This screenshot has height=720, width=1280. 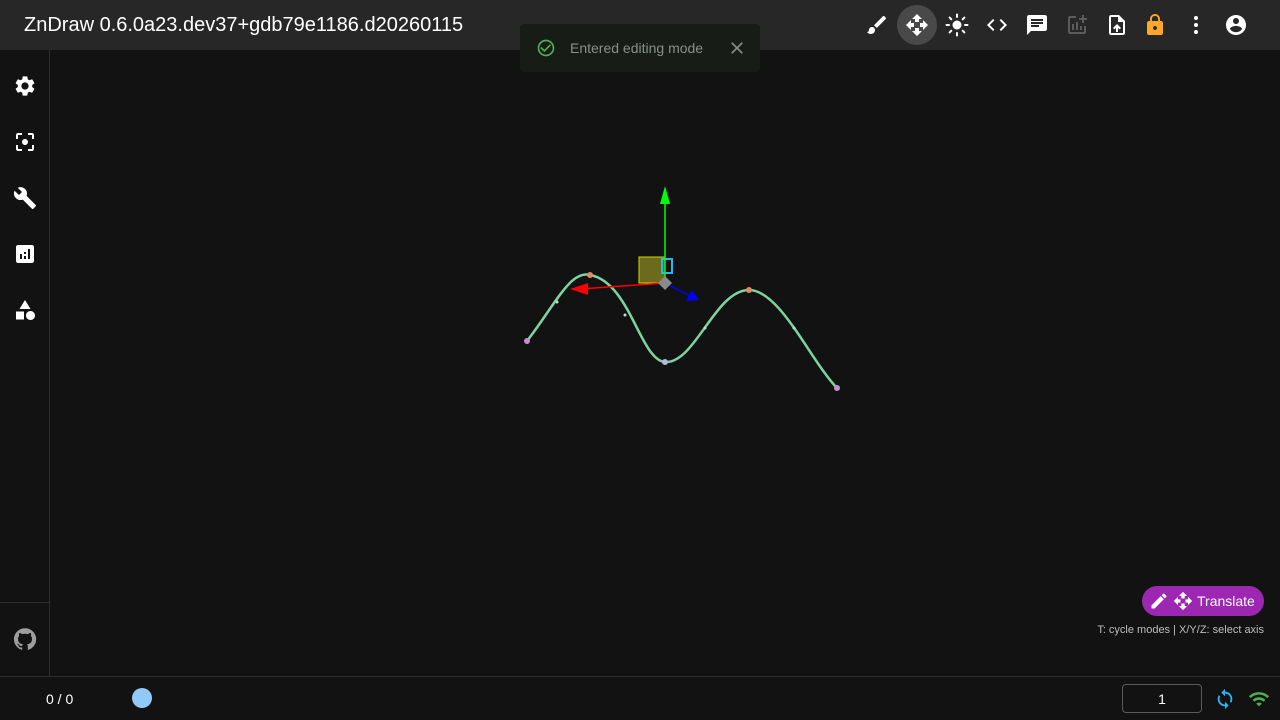 I want to click on more-vert-icon, so click(x=1196, y=25).